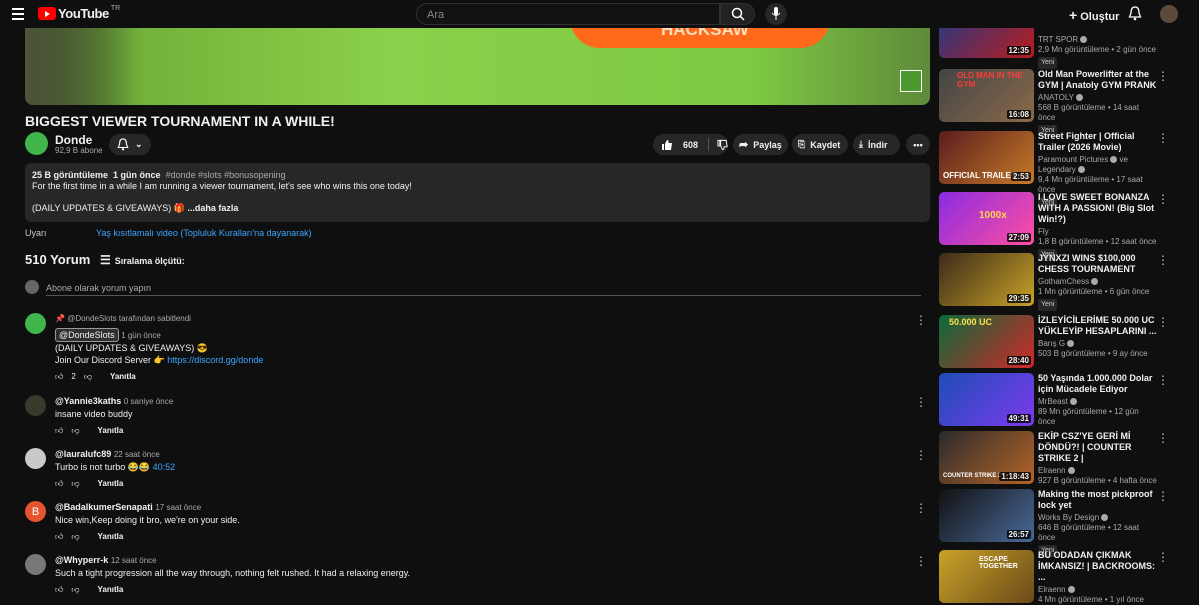  What do you see at coordinates (1097, 241) in the screenshot?
I see `rec-meta: 1,8 B görüntüleme • 12 saat önce` at bounding box center [1097, 241].